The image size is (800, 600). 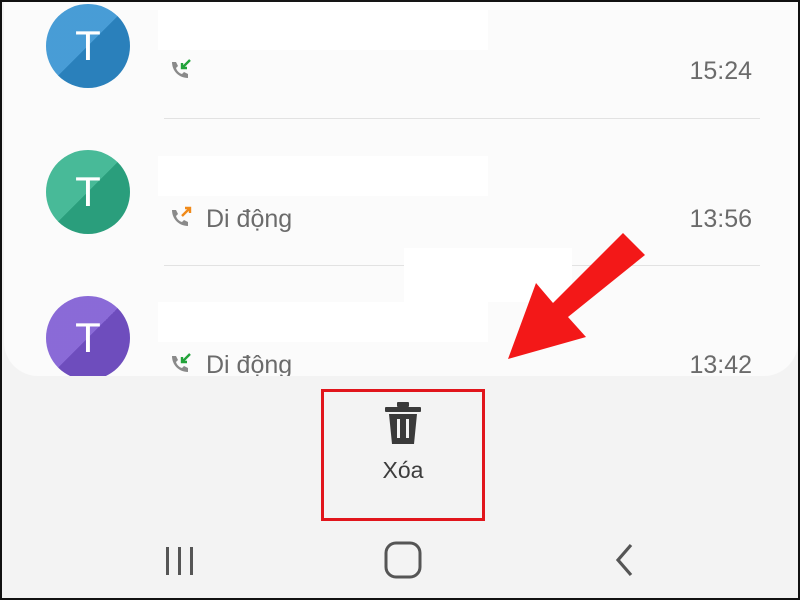 What do you see at coordinates (403, 455) in the screenshot?
I see `delete-button: Xóa` at bounding box center [403, 455].